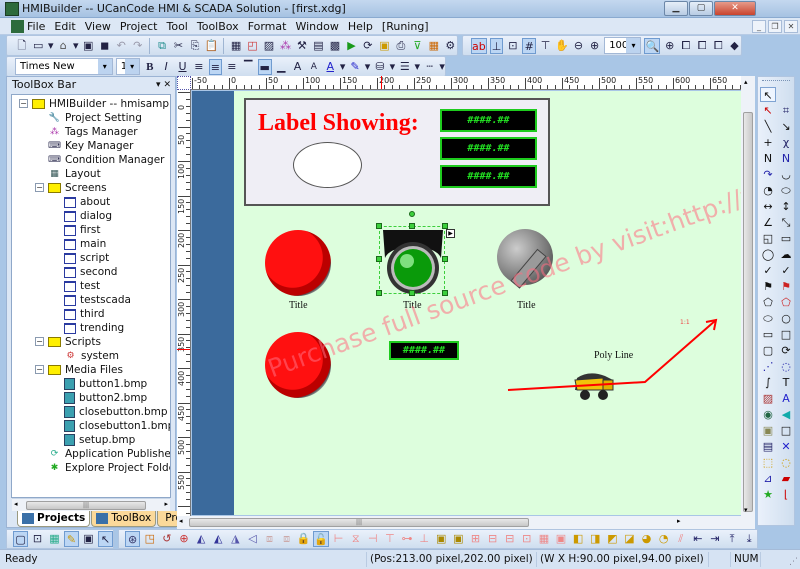 The width and height of the screenshot is (800, 569). What do you see at coordinates (768, 110) in the screenshot?
I see `point-edit-icon: ↖` at bounding box center [768, 110].